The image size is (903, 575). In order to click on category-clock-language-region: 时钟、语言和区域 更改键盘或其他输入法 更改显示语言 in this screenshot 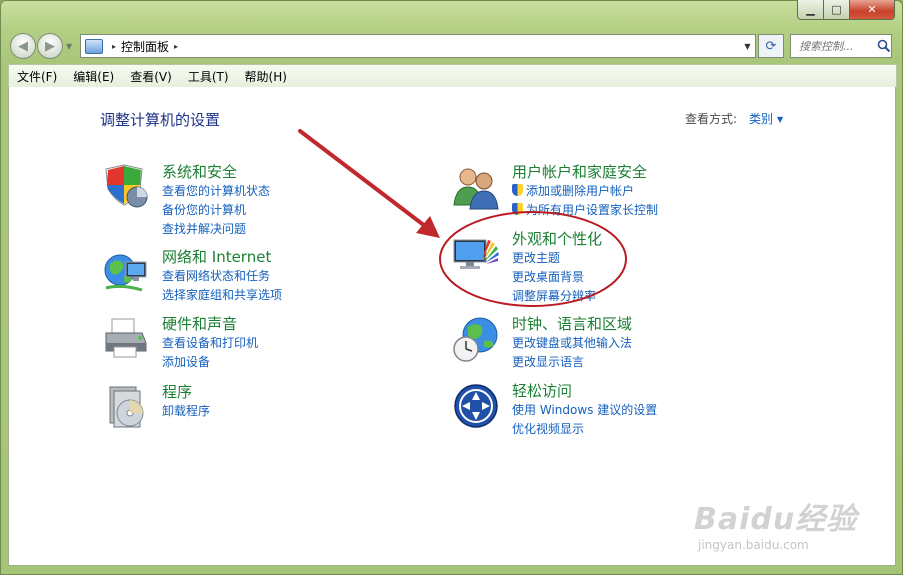, I will do `click(592, 345)`.